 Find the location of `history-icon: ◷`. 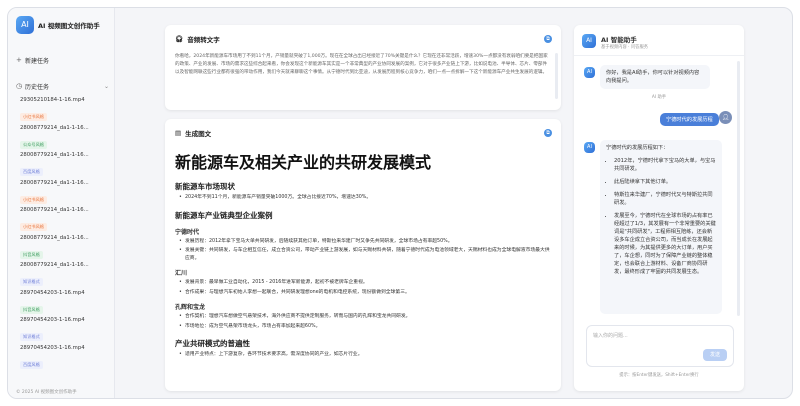

history-icon: ◷ is located at coordinates (19, 86).